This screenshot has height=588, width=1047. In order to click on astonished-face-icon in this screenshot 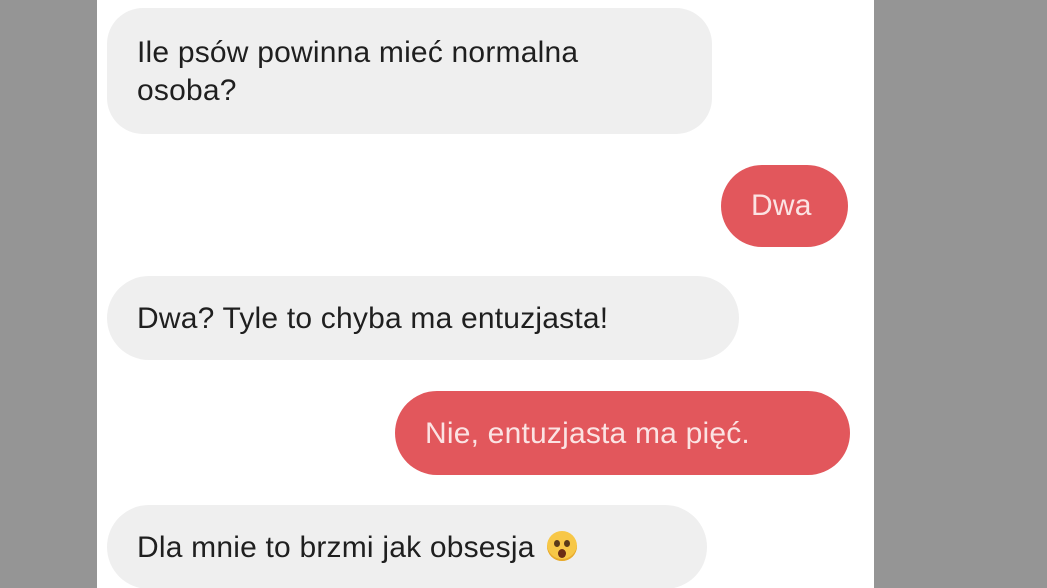, I will do `click(562, 546)`.